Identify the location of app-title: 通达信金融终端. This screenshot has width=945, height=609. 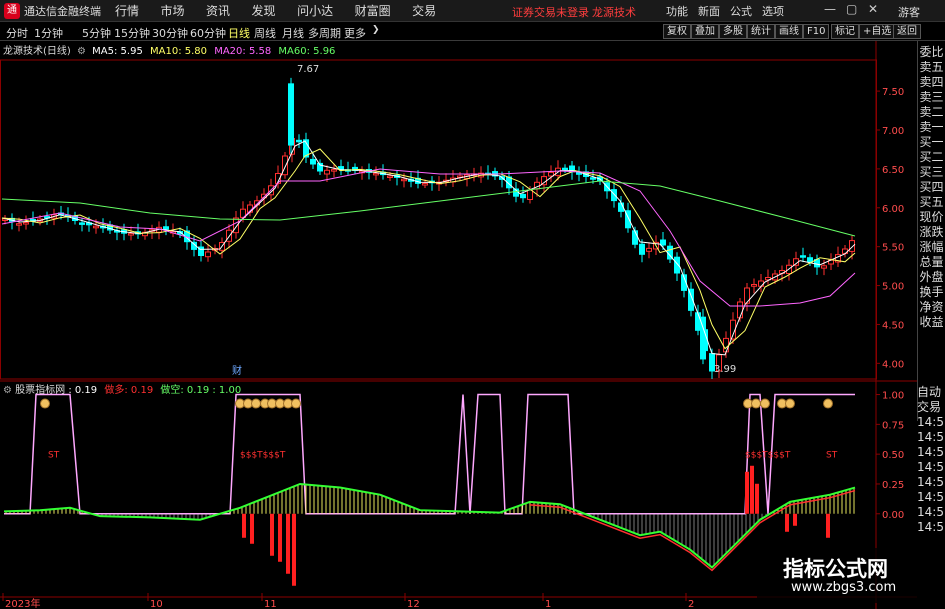
(62, 11).